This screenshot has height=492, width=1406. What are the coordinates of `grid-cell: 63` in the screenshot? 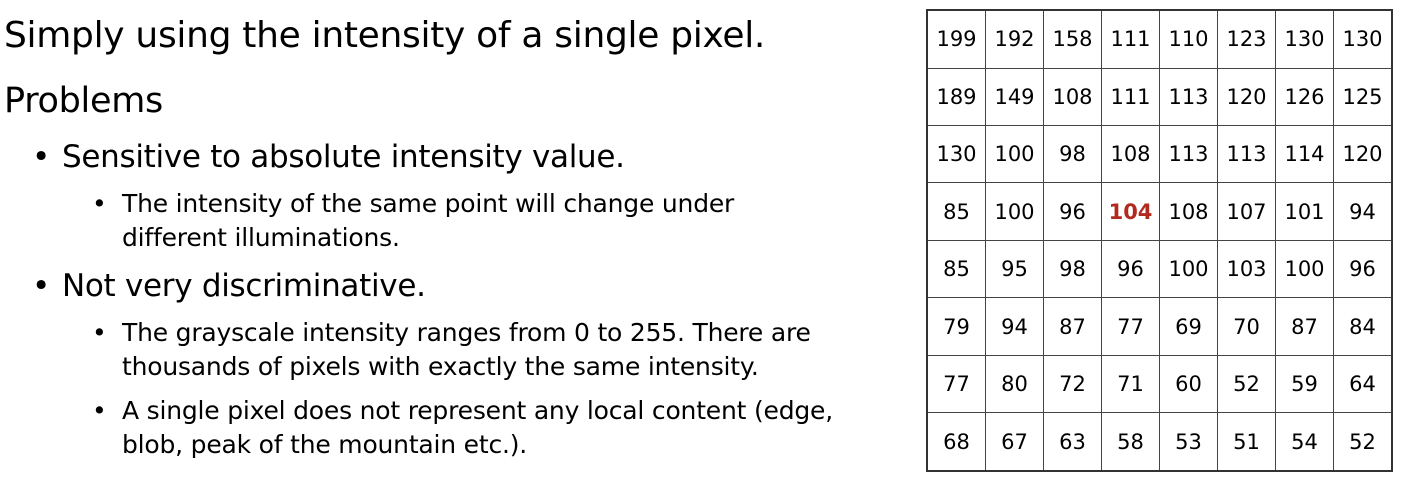 It's located at (1072, 442).